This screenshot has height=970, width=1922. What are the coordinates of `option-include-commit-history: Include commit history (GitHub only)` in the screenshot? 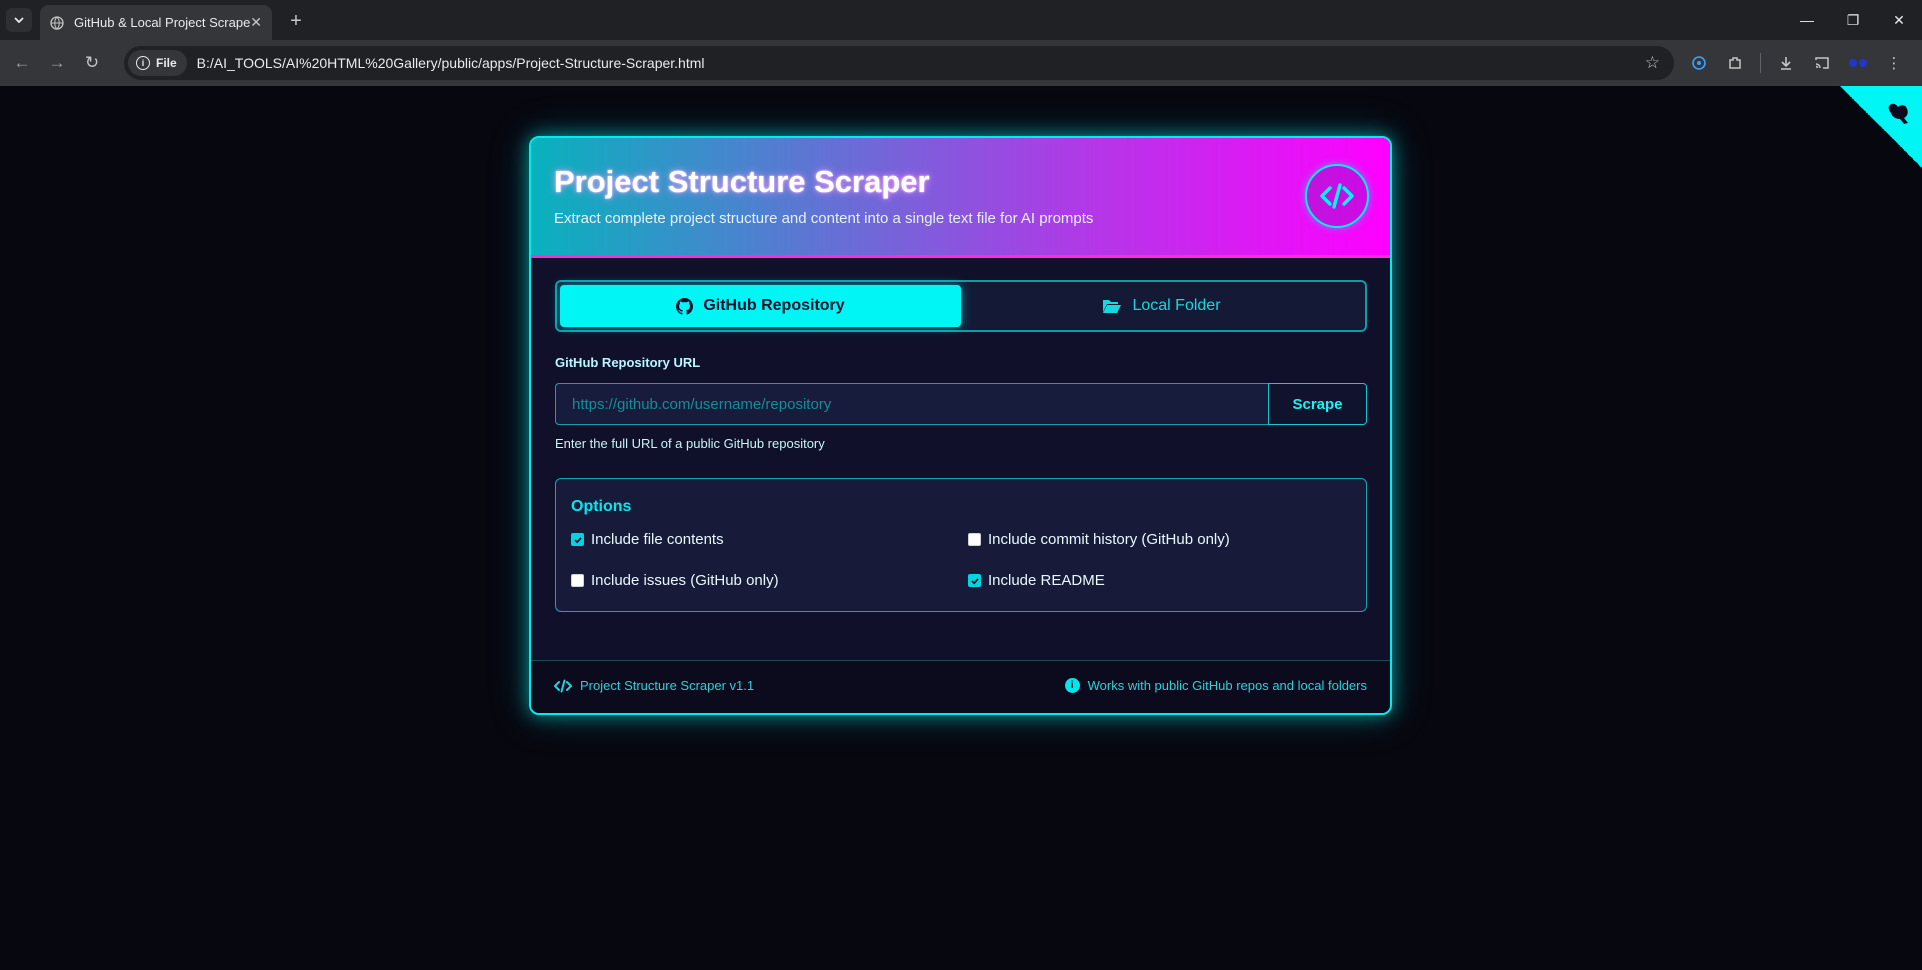 It's located at (1099, 539).